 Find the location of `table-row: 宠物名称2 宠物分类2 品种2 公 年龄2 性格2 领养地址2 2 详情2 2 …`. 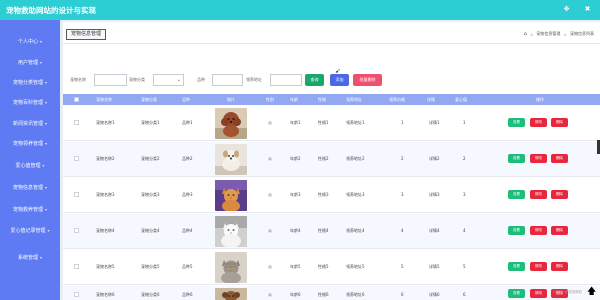

table-row: 宠物名称2 宠物分类2 品种2 公 年龄2 性格2 领养地址2 2 详情2 2 … is located at coordinates (331, 159).